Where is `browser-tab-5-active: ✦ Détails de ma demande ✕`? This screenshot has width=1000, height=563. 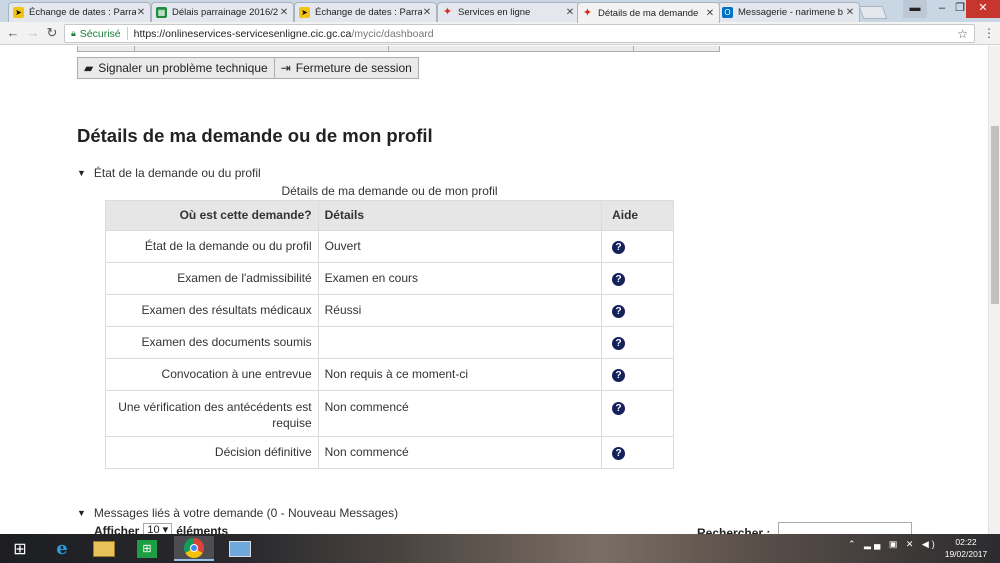 browser-tab-5-active: ✦ Détails de ma demande ✕ is located at coordinates (648, 12).